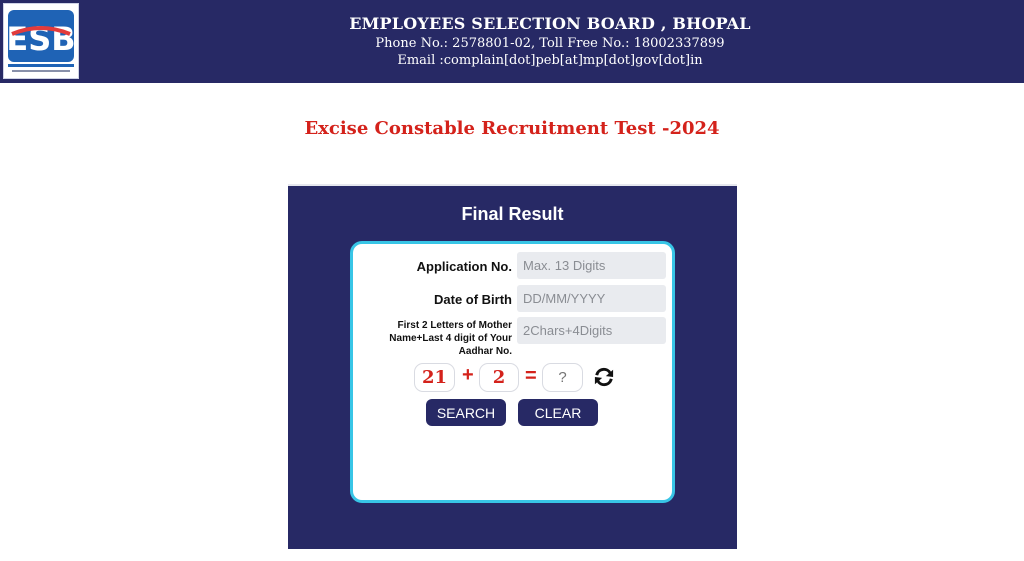  Describe the element at coordinates (591, 265) in the screenshot. I see `application-no-input` at that location.